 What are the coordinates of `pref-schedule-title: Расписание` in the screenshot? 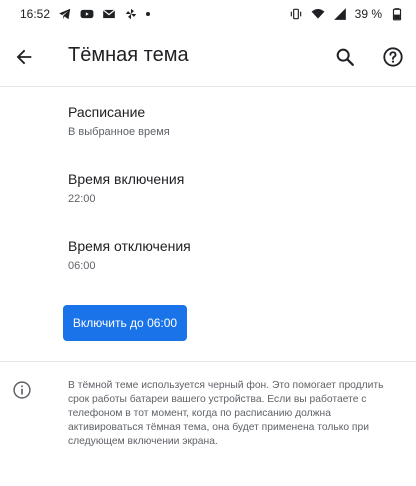 It's located at (107, 112).